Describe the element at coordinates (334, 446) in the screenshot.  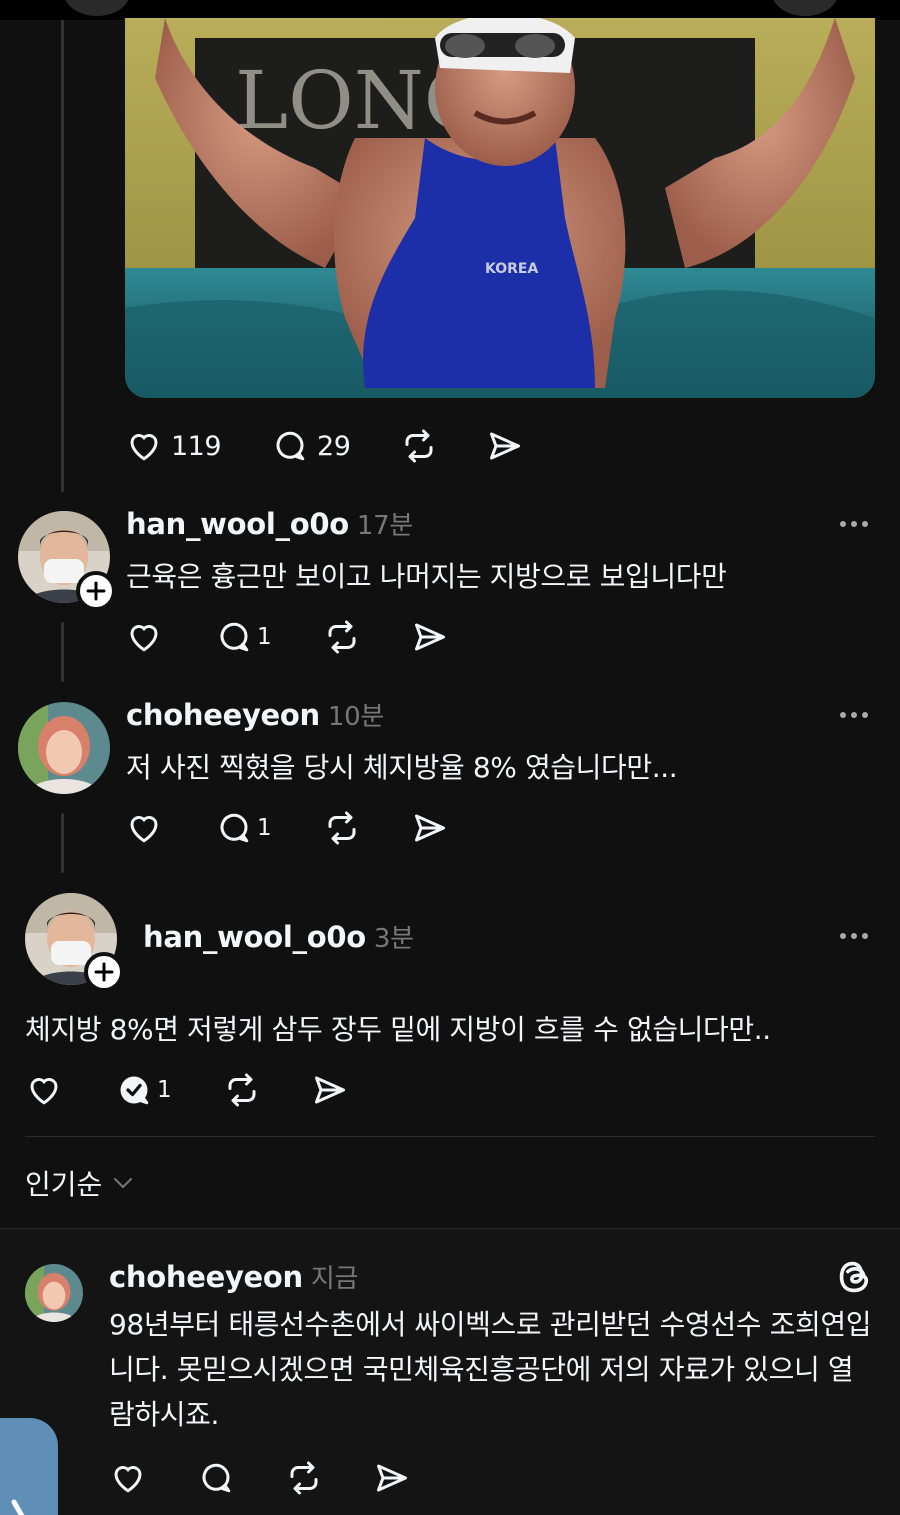
I see `reply-count: 29` at that location.